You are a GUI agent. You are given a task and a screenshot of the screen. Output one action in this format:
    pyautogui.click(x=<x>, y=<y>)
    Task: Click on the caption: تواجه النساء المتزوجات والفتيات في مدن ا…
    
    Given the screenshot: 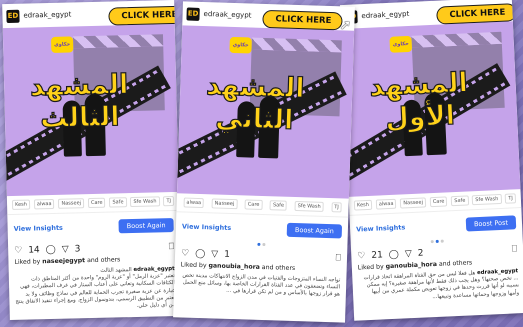 What is the action you would take?
    pyautogui.click(x=260, y=285)
    